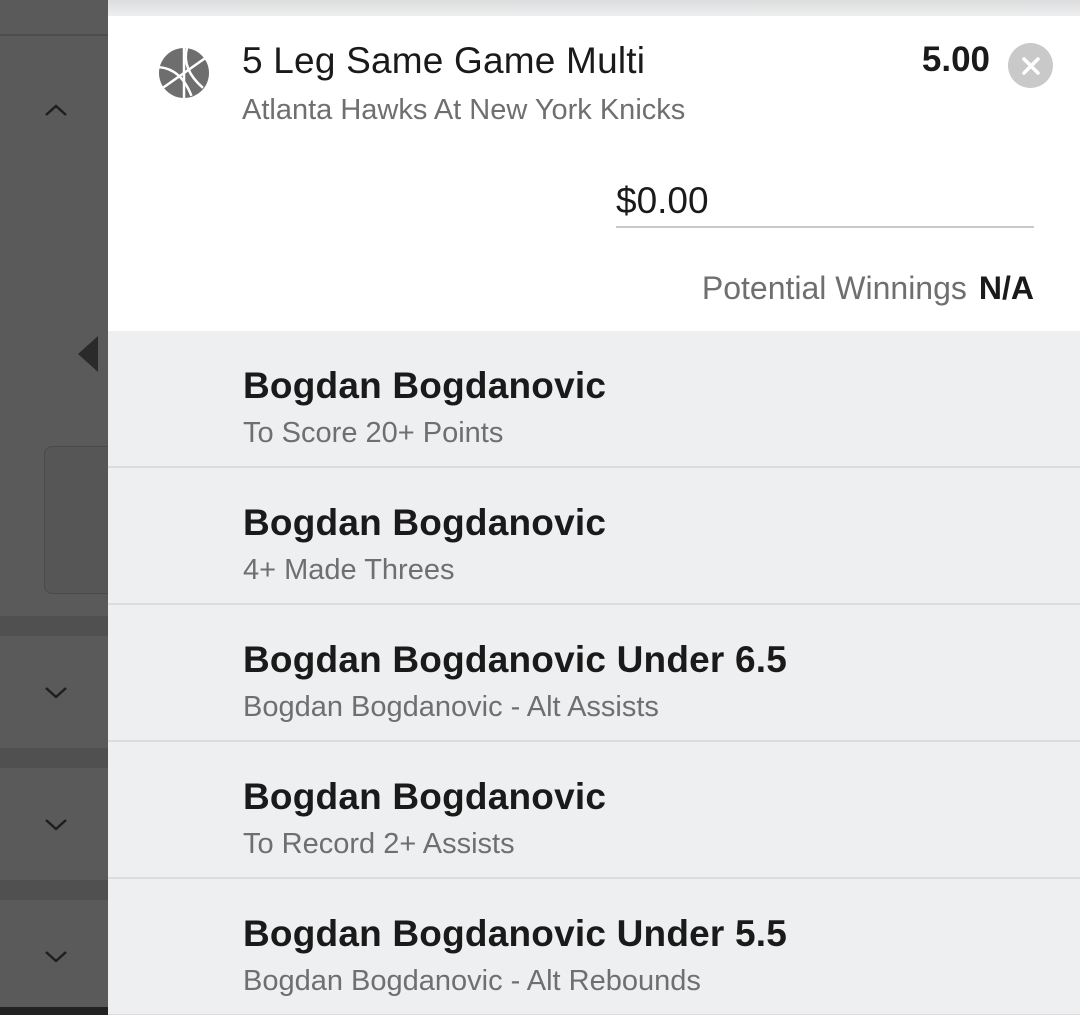 Image resolution: width=1080 pixels, height=1015 pixels. I want to click on basketball-icon, so click(184, 72).